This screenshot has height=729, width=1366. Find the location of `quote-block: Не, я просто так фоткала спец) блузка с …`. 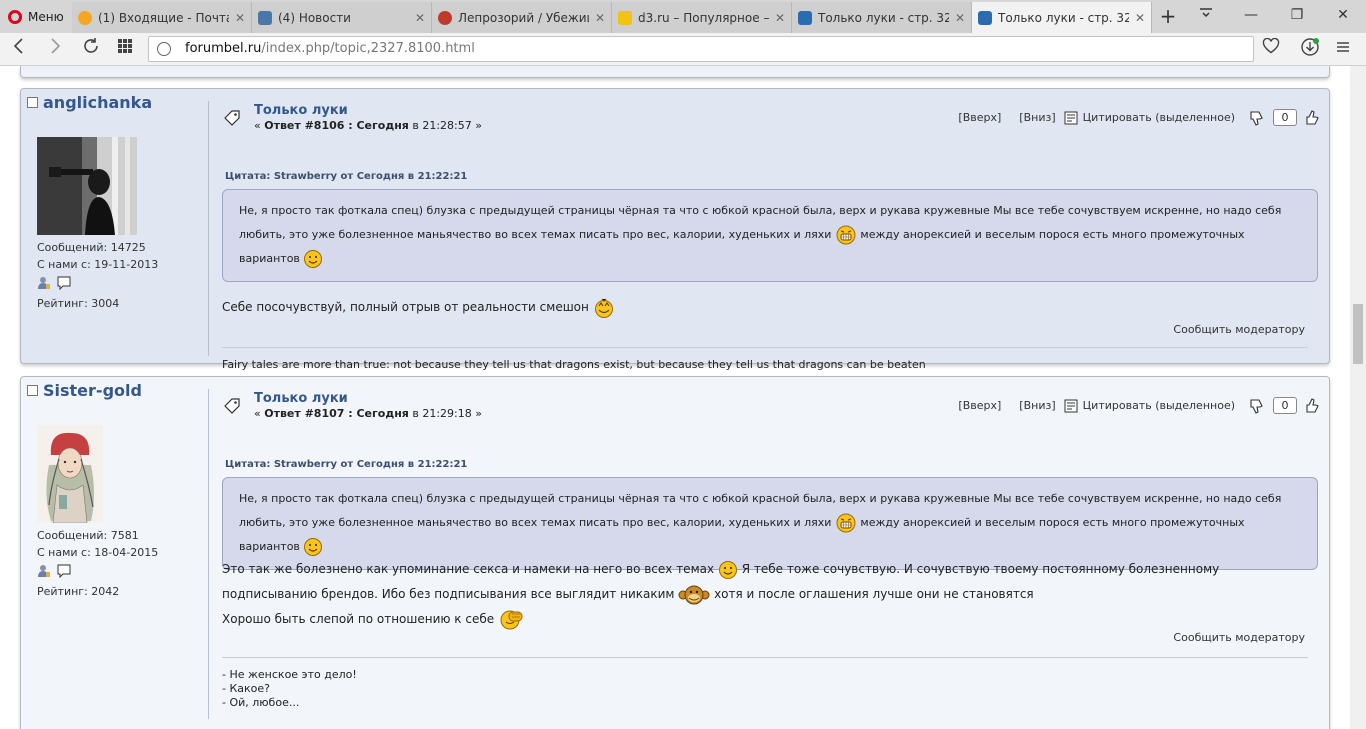

quote-block: Не, я просто так фоткала спец) блузка с … is located at coordinates (770, 235).